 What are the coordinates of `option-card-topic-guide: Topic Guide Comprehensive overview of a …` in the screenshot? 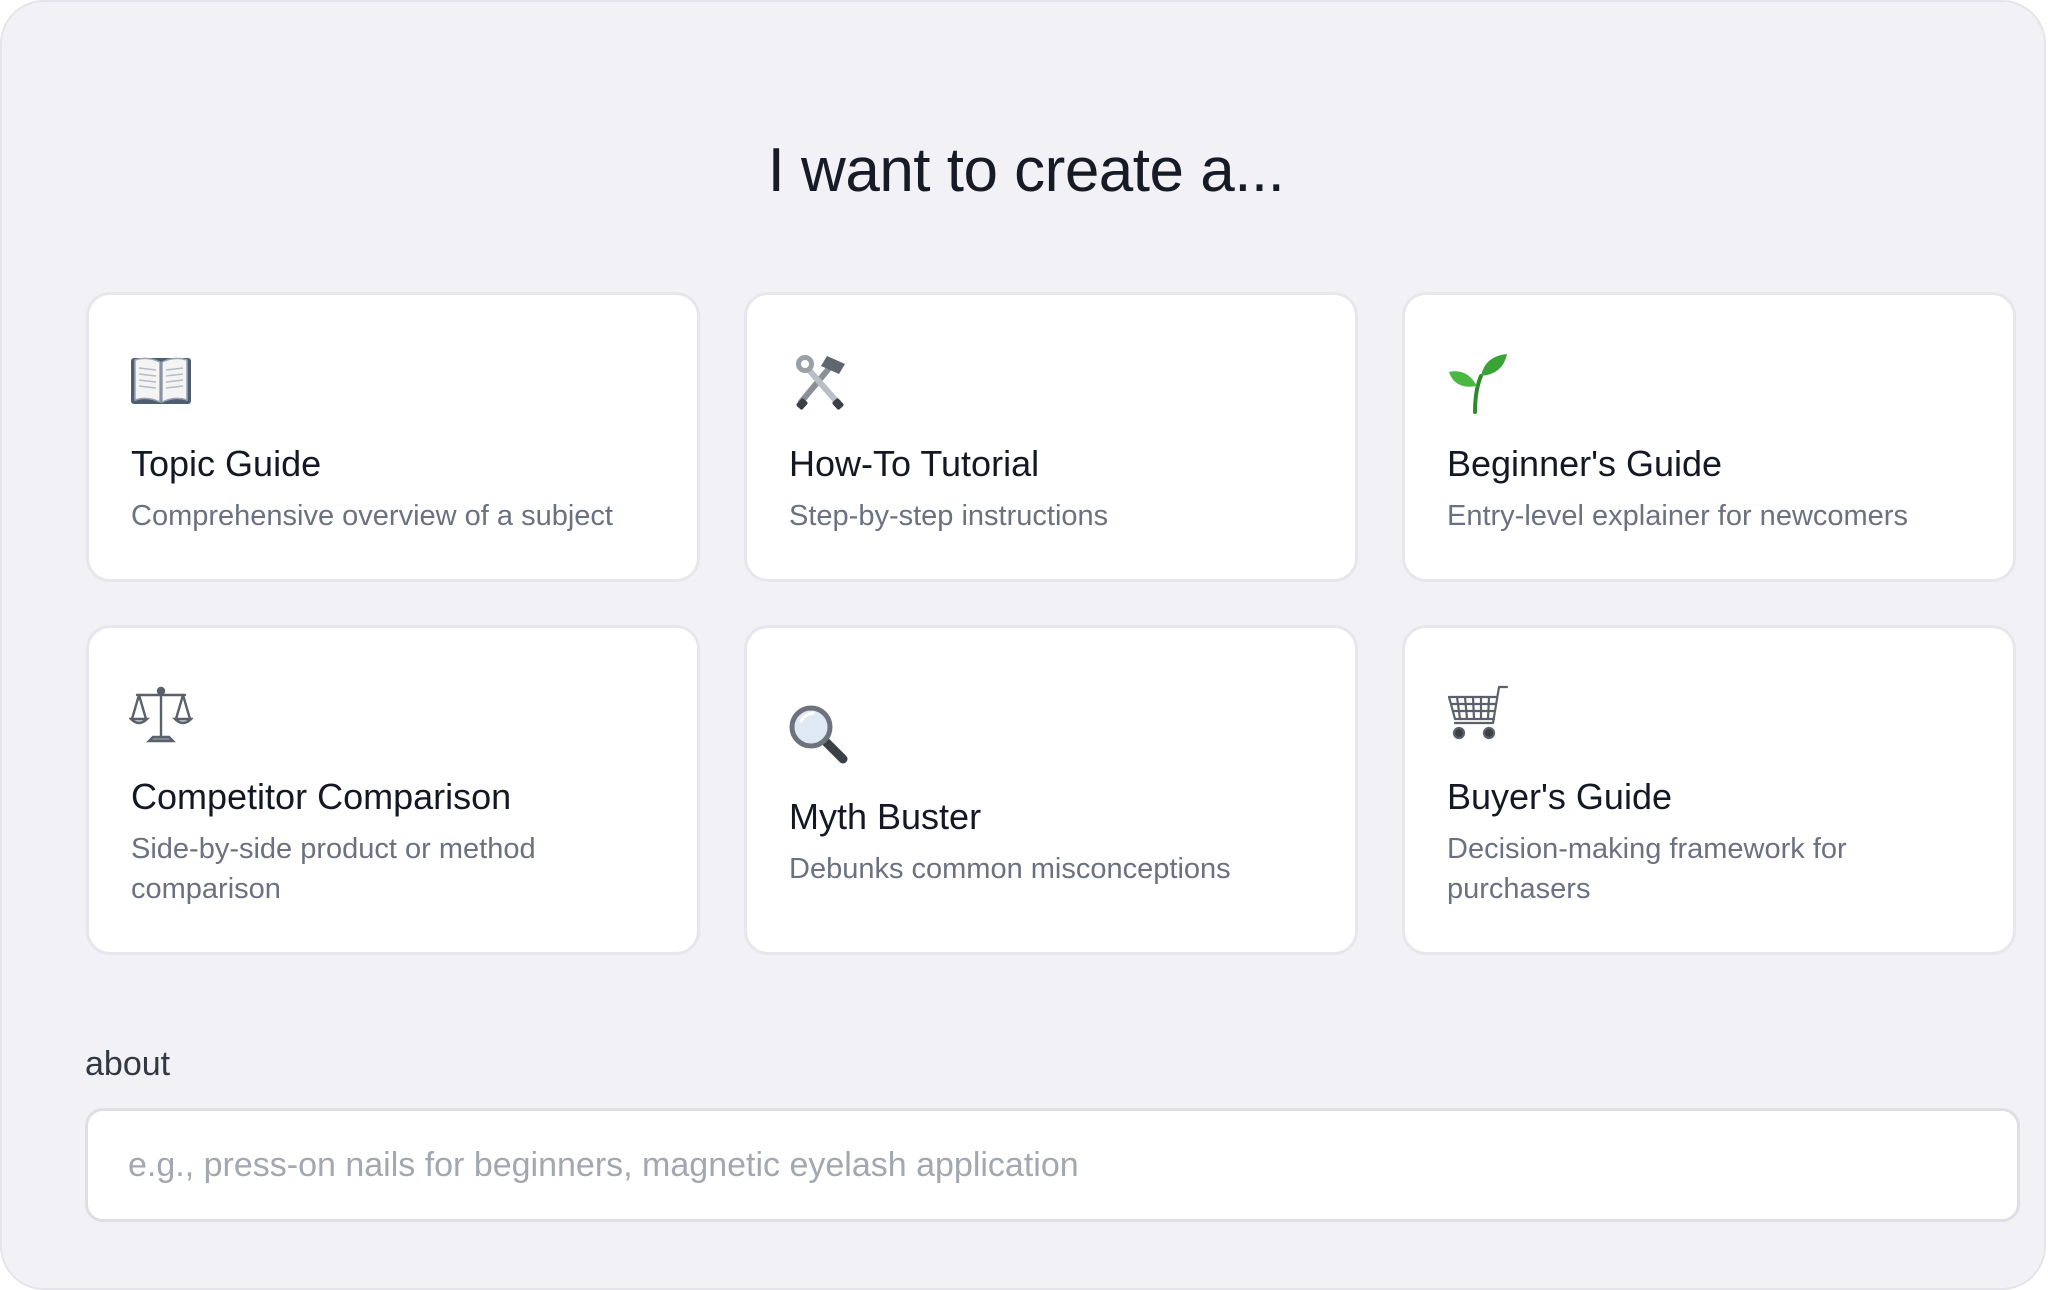 It's located at (393, 437).